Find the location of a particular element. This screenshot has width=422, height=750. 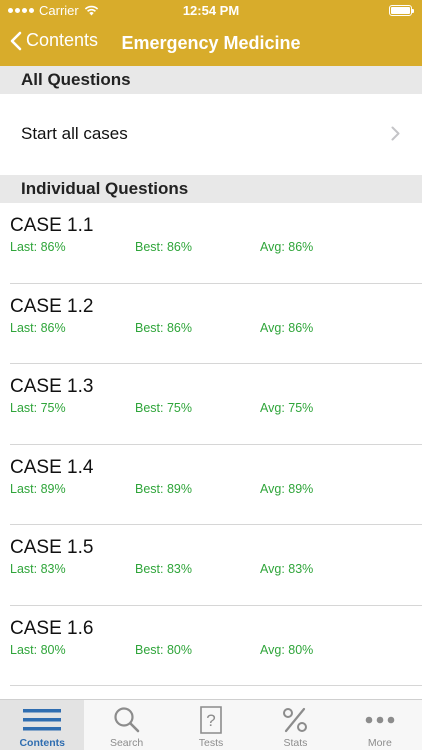

last-score: Last: 80% is located at coordinates (38, 649).